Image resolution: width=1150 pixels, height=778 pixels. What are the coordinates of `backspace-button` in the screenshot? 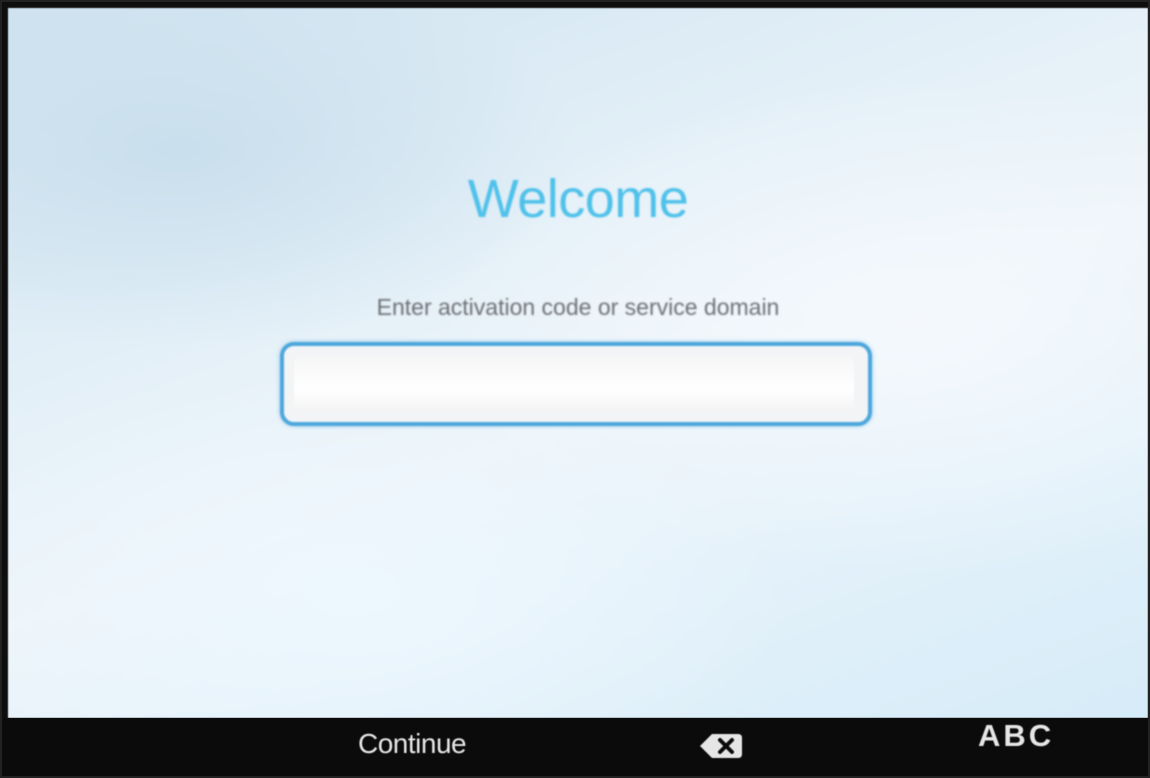 It's located at (721, 746).